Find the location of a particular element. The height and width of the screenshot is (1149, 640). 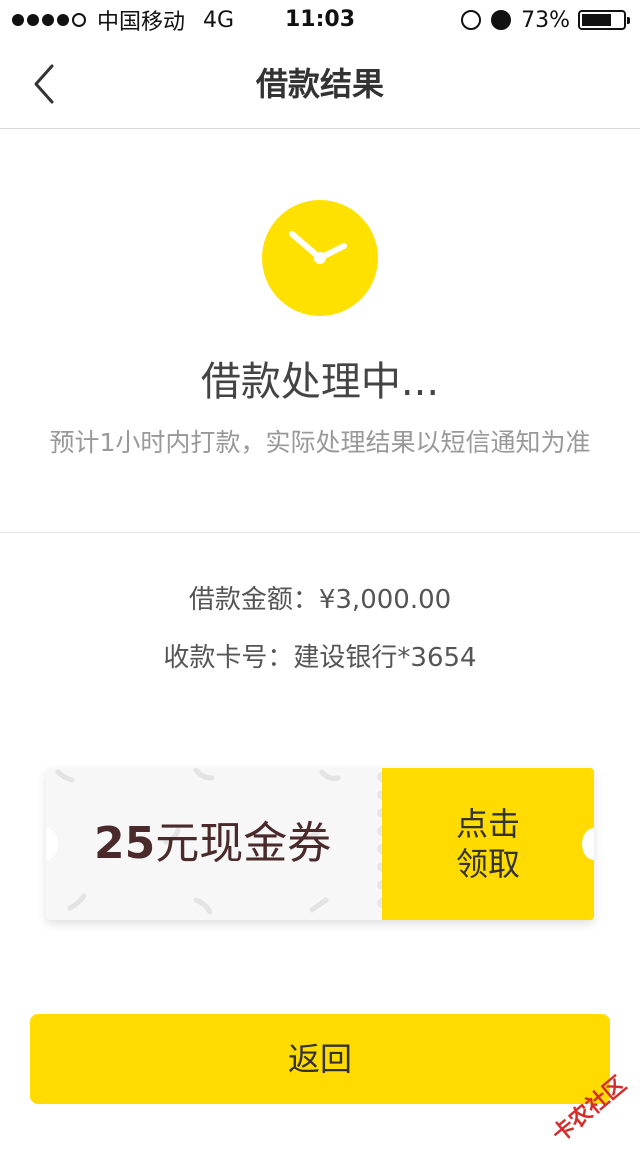

loan-amount-row: 借款金额：¥3,000.00 is located at coordinates (320, 600).